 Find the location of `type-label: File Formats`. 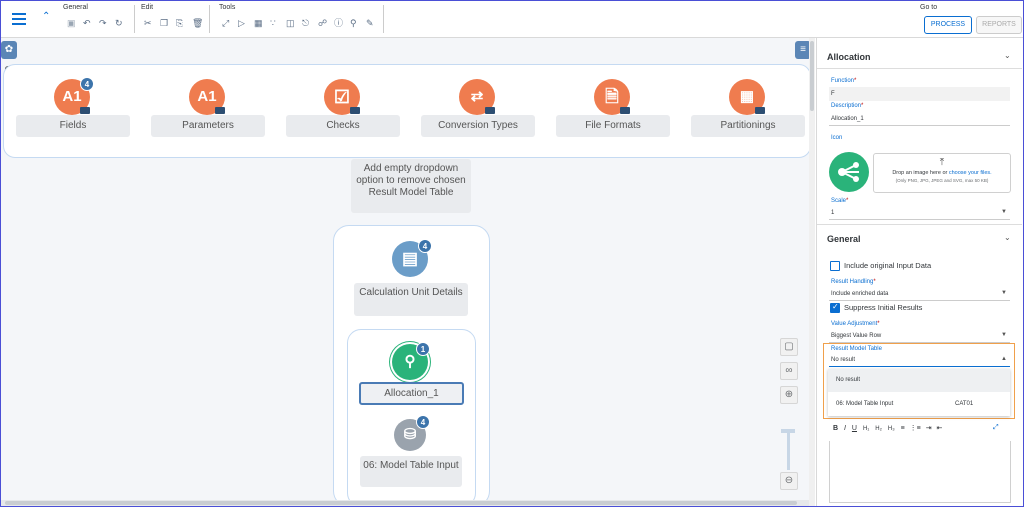

type-label: File Formats is located at coordinates (613, 126).